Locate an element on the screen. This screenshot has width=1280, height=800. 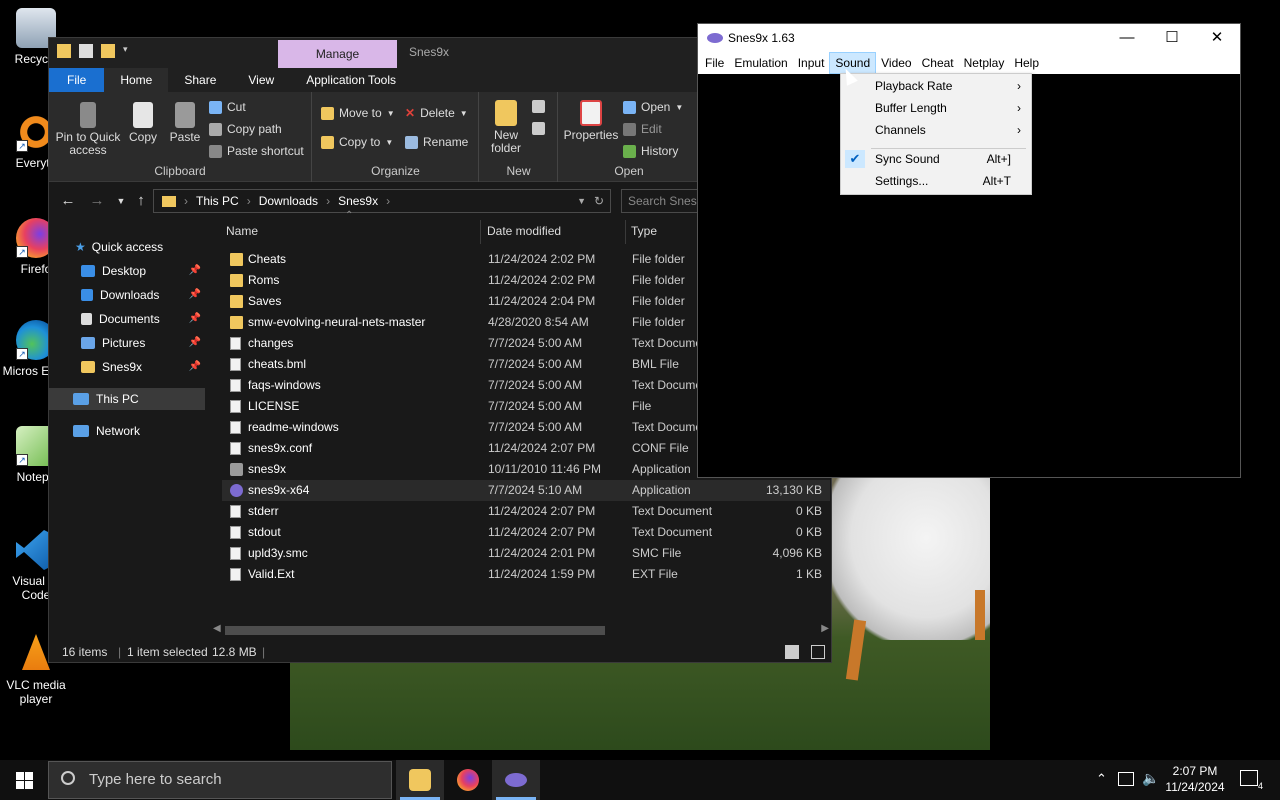
move-to-button: Move to ▼ is located at coordinates (358, 113).